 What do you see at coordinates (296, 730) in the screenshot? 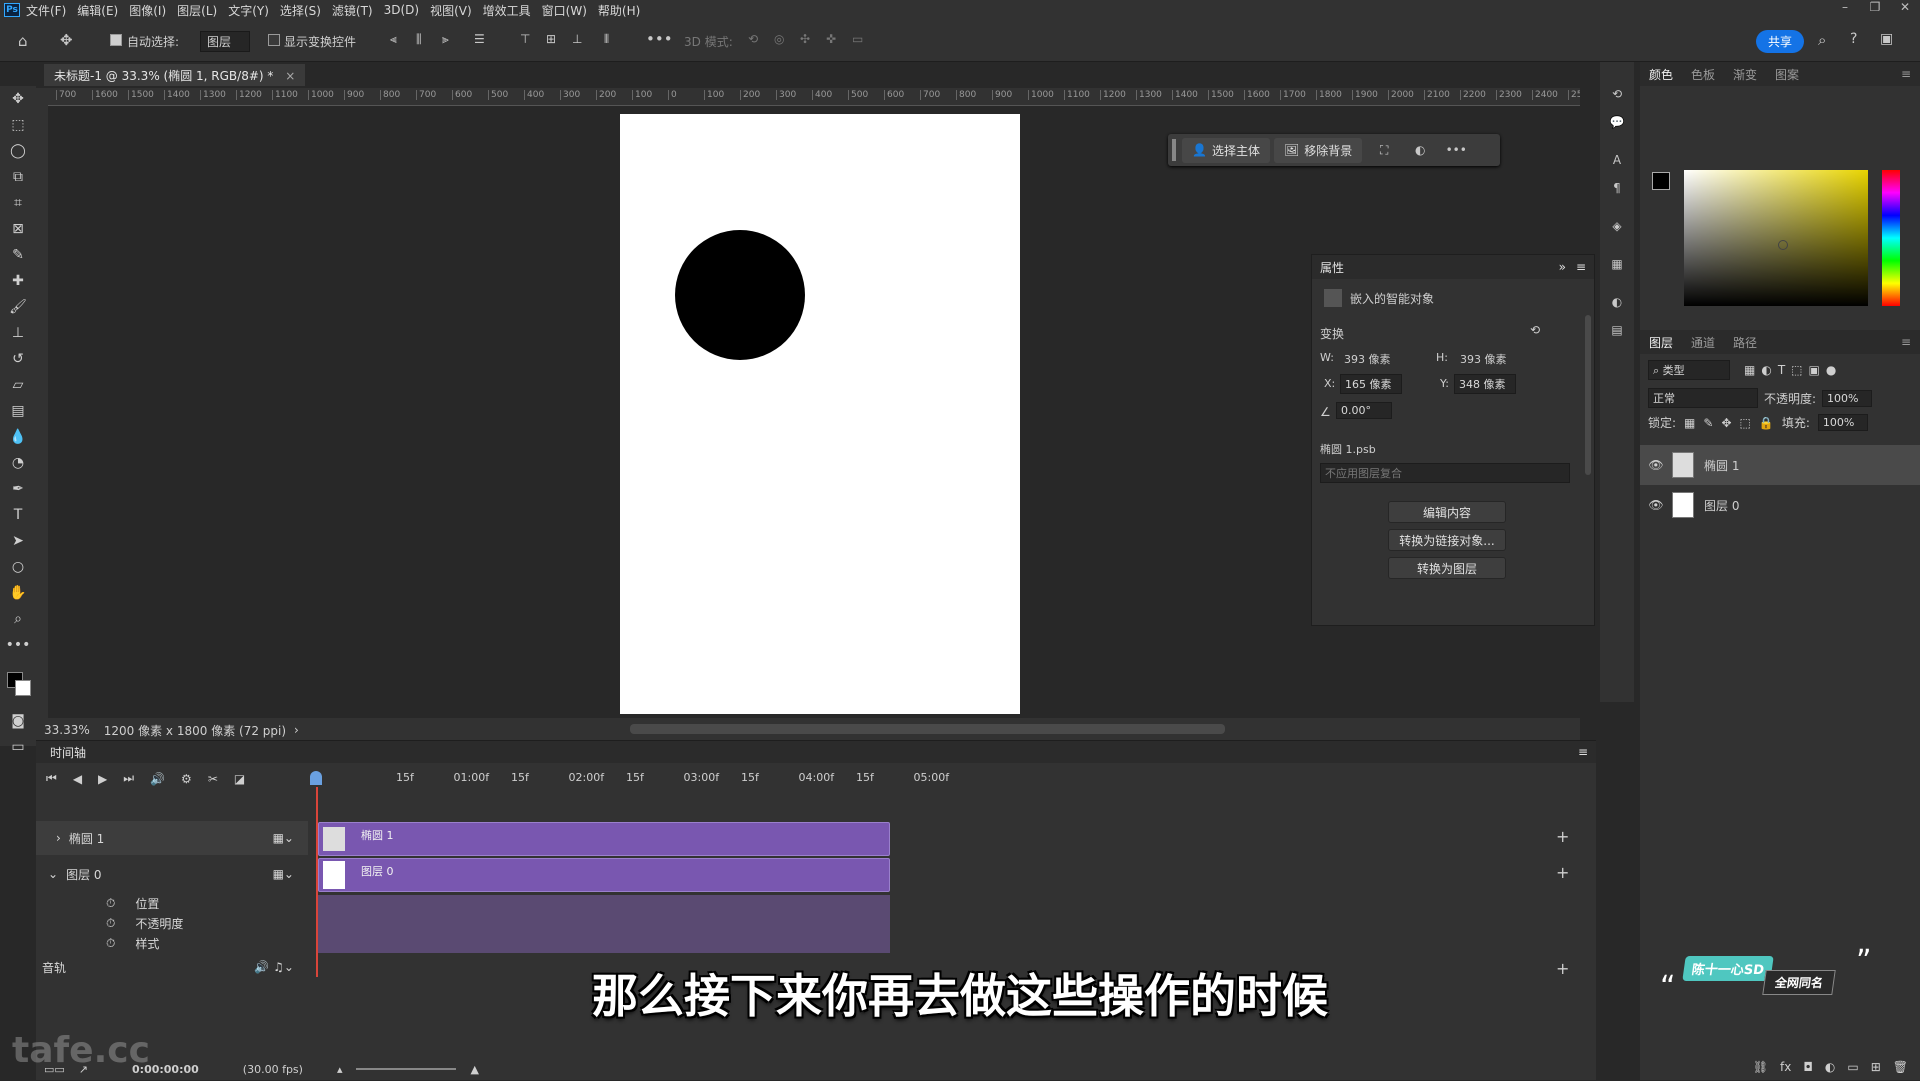
I see `chevron-right-icon: ›` at bounding box center [296, 730].